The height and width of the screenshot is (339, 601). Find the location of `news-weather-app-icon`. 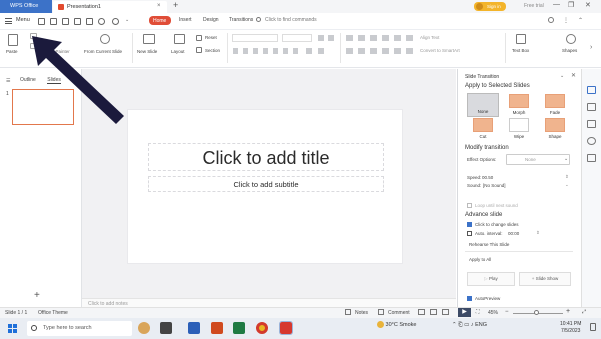

news-weather-app-icon is located at coordinates (144, 328).